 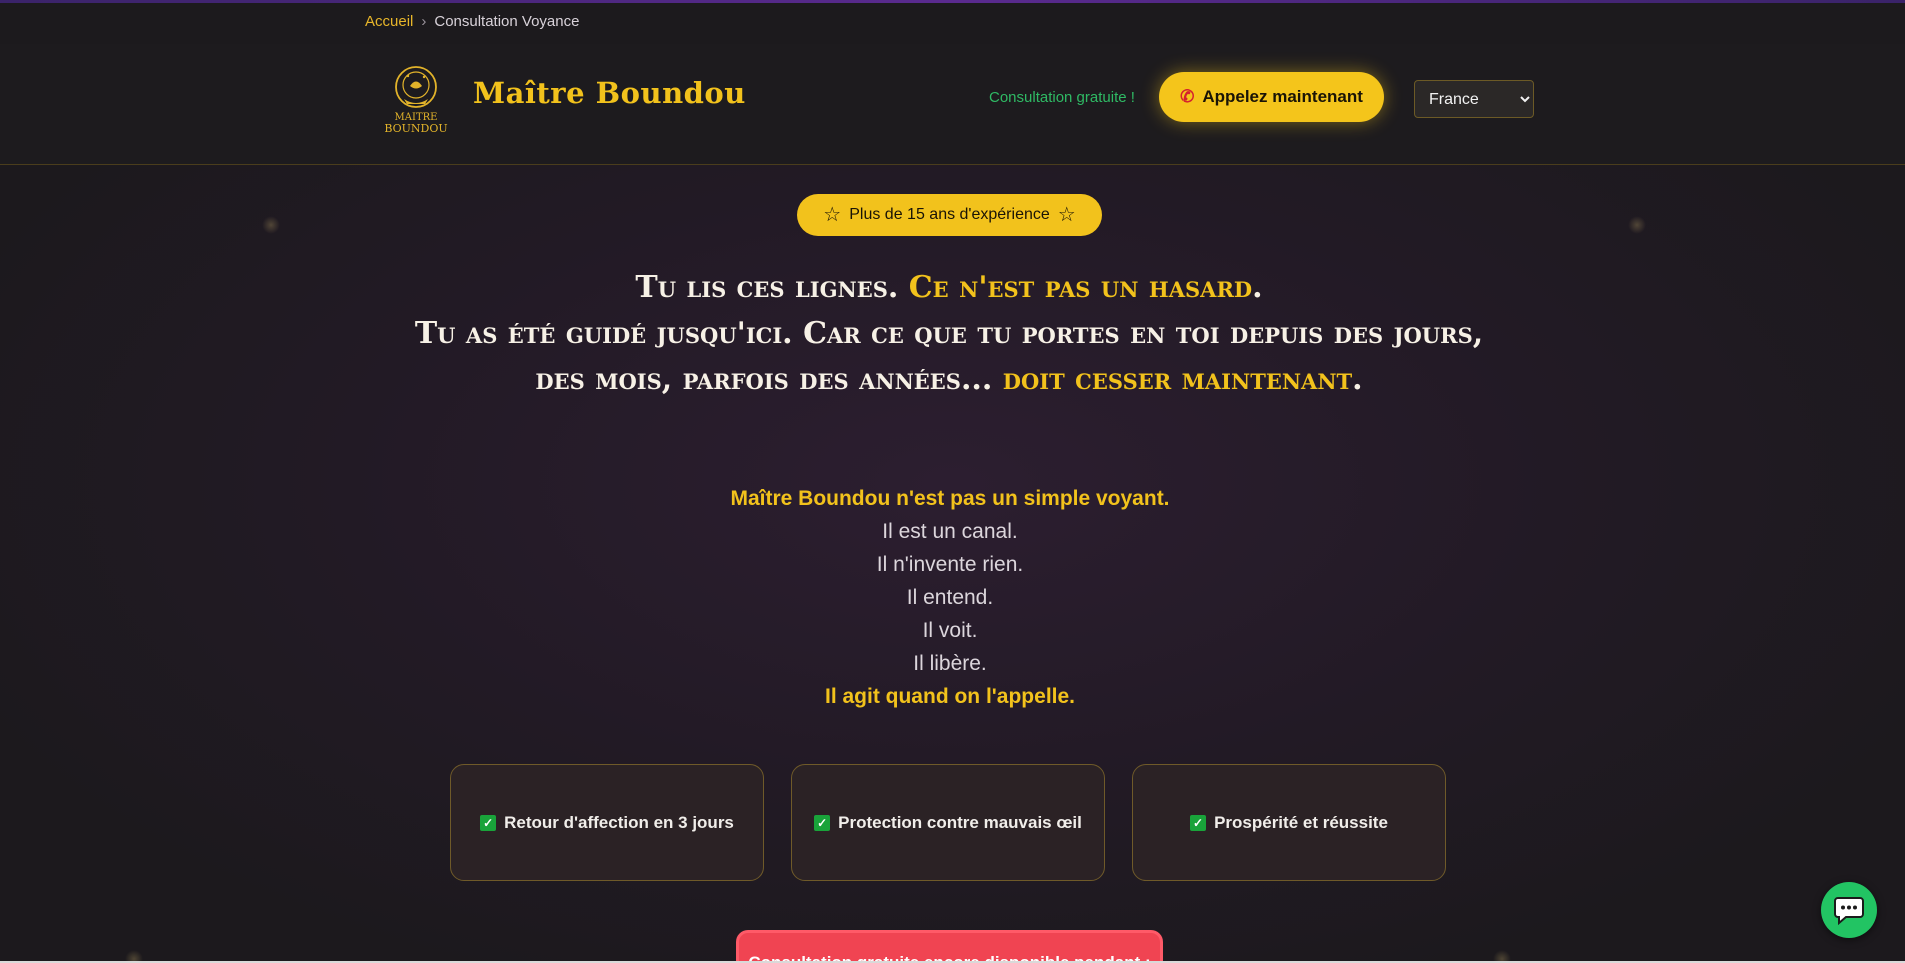 I want to click on experience-badge: ☆ Plus de 15 ans d'expérience ☆, so click(x=949, y=215).